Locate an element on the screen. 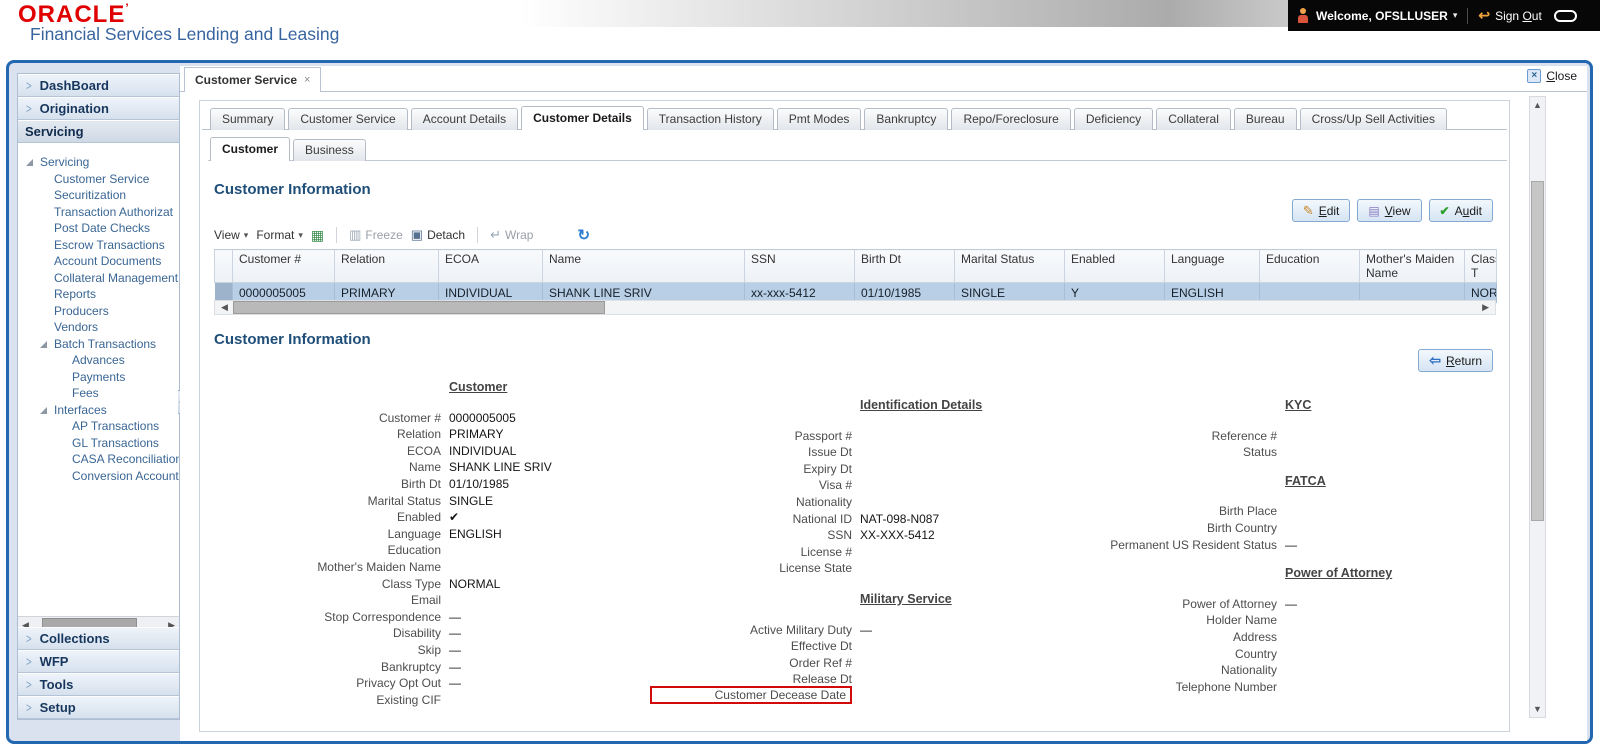  grid-section-title: Customer Information is located at coordinates (292, 189).